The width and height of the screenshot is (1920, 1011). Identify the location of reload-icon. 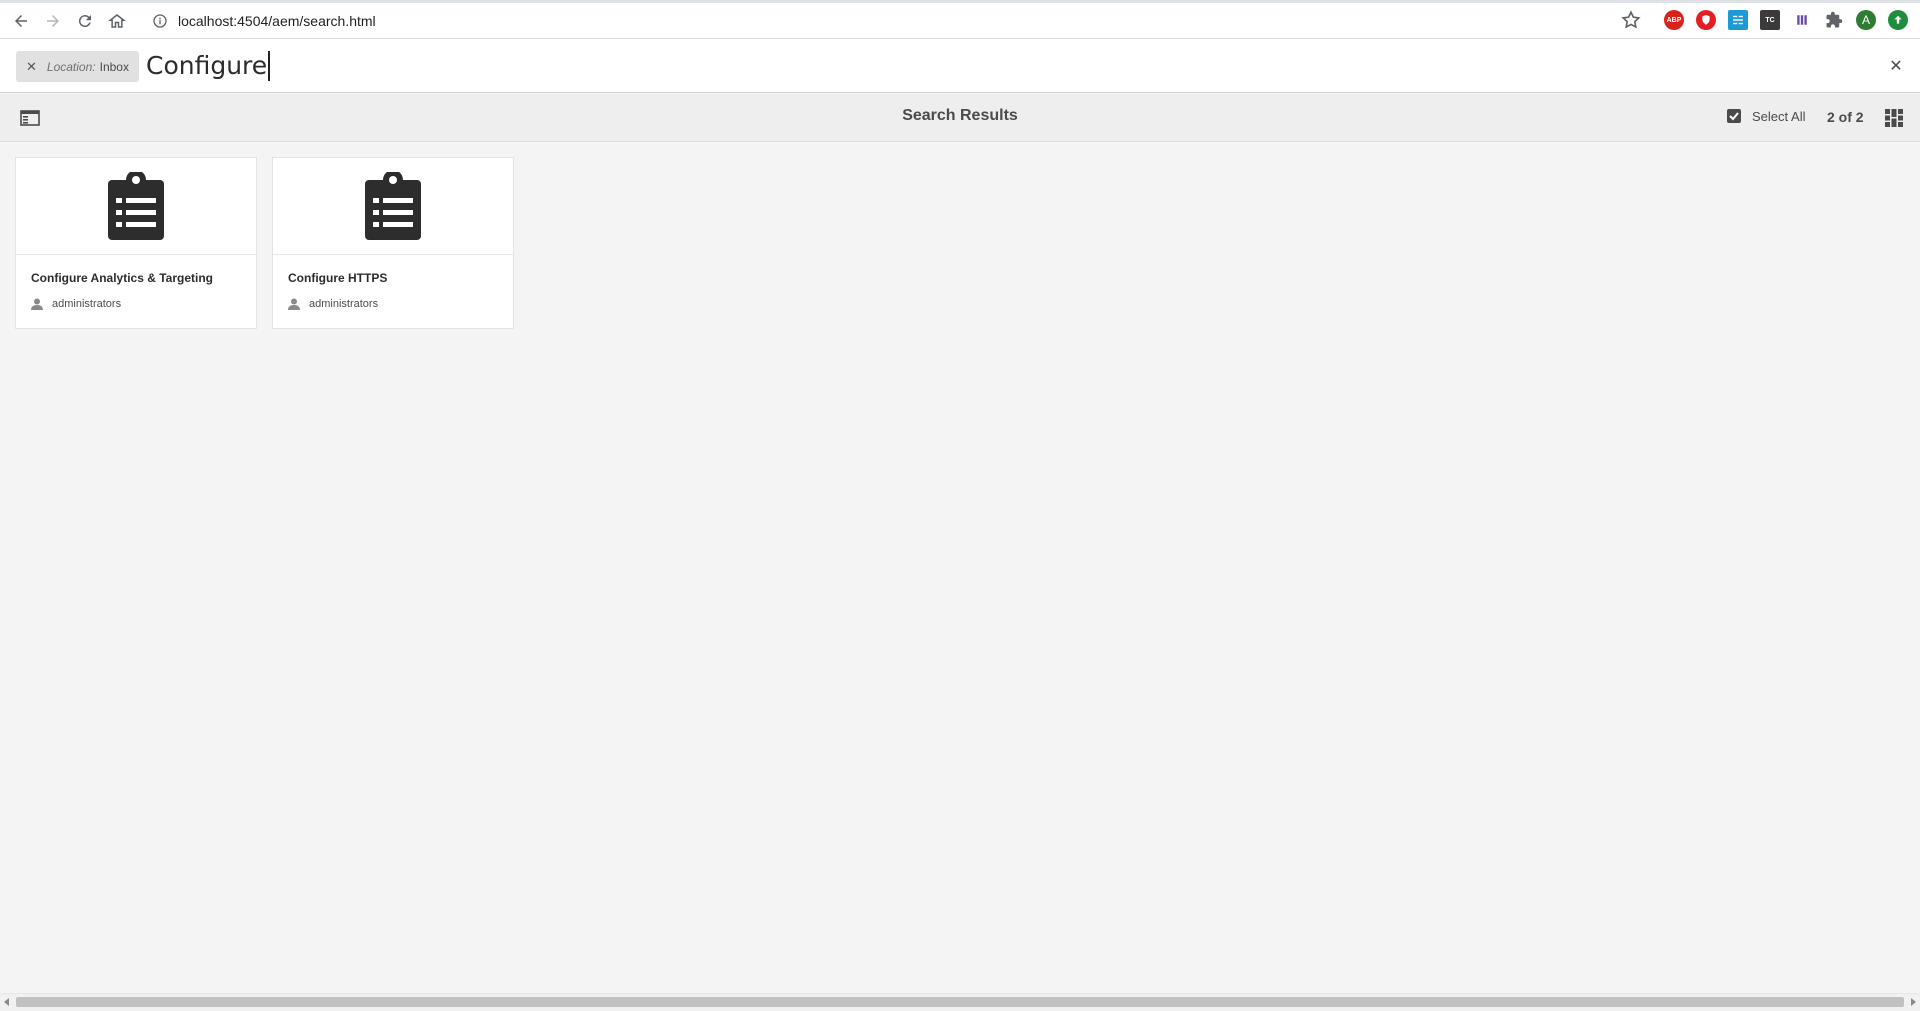
(84, 21).